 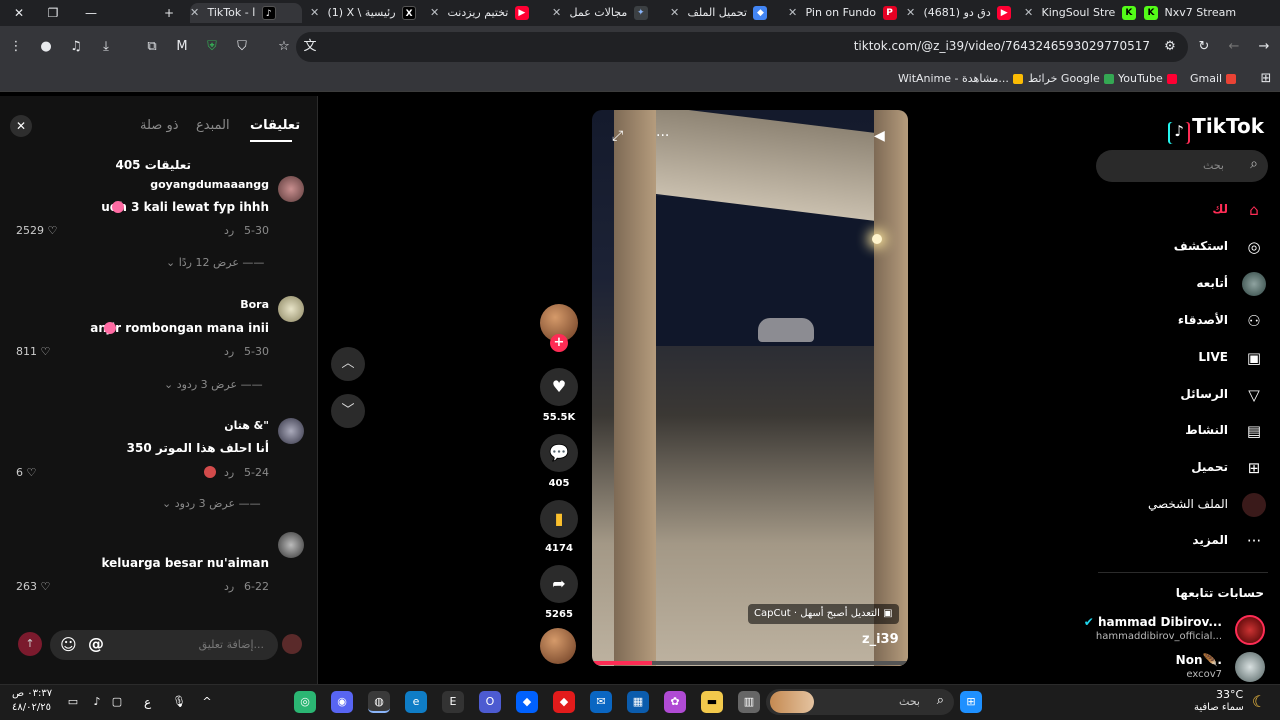 What do you see at coordinates (1182, 166) in the screenshot?
I see `search-input: بحث ⌕` at bounding box center [1182, 166].